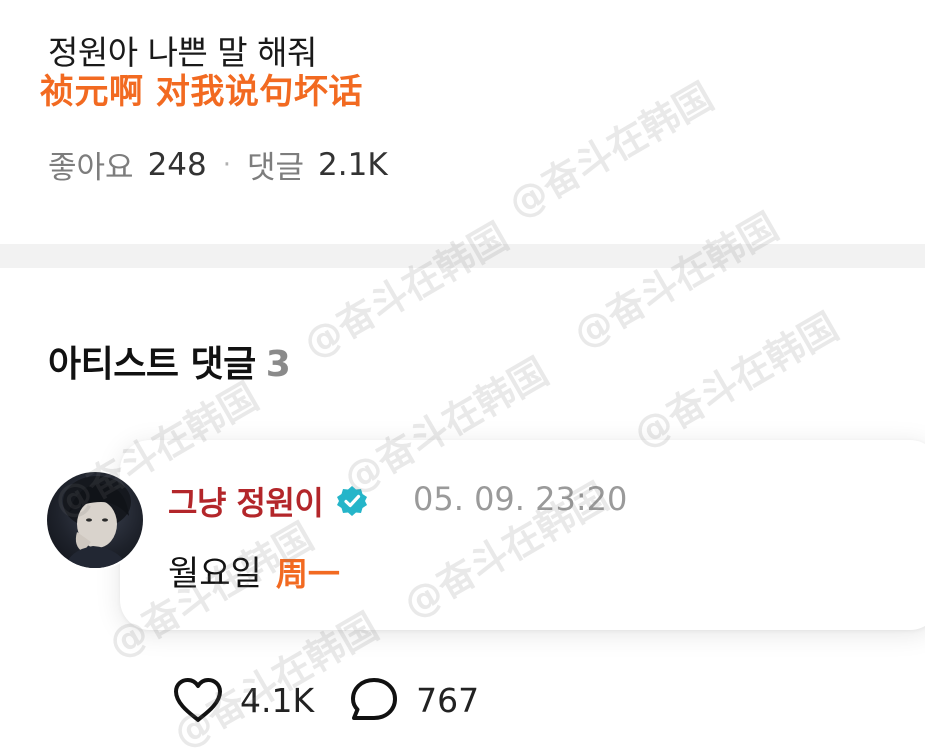 Image resolution: width=925 pixels, height=751 pixels. I want to click on reply-count: 767, so click(448, 700).